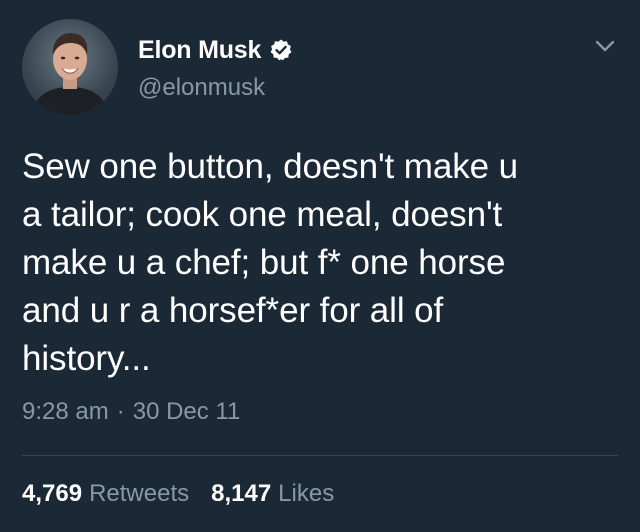 The height and width of the screenshot is (532, 640). I want to click on tweet-stats: 4,769 Retweets 8,147 Likes, so click(189, 494).